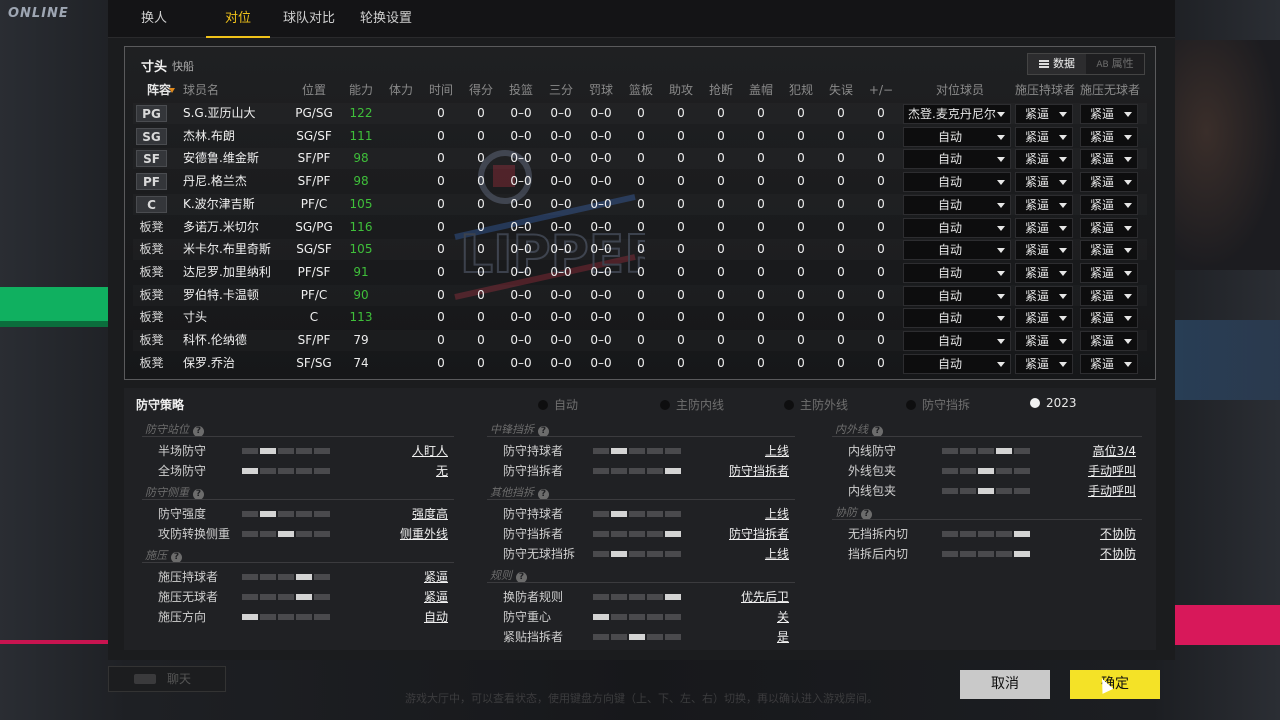  What do you see at coordinates (238, 317) in the screenshot?
I see `player-name: 寸头` at bounding box center [238, 317].